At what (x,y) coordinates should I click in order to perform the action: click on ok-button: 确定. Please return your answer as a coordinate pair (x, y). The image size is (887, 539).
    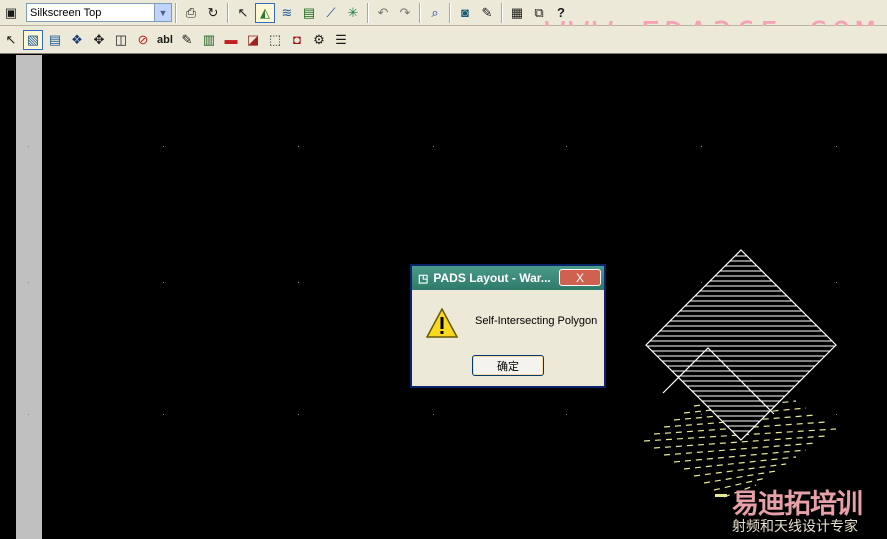
    Looking at the image, I should click on (508, 365).